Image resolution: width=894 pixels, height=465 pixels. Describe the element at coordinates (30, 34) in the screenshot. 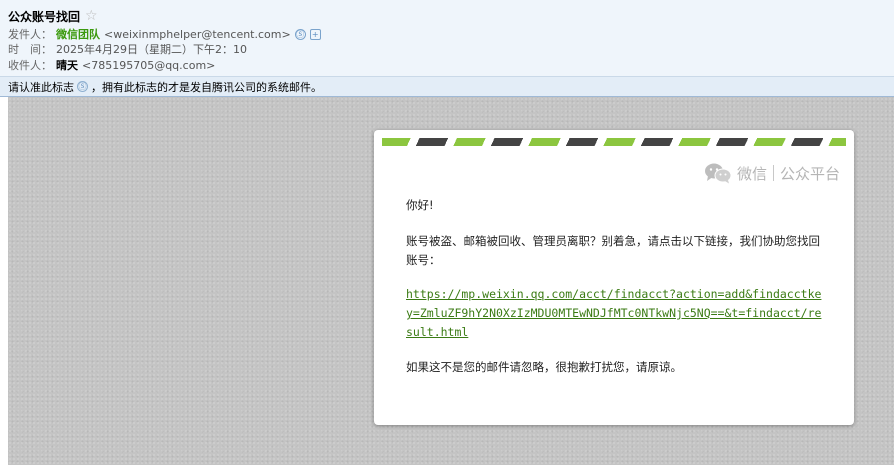

I see `from-label: 发件人：` at that location.